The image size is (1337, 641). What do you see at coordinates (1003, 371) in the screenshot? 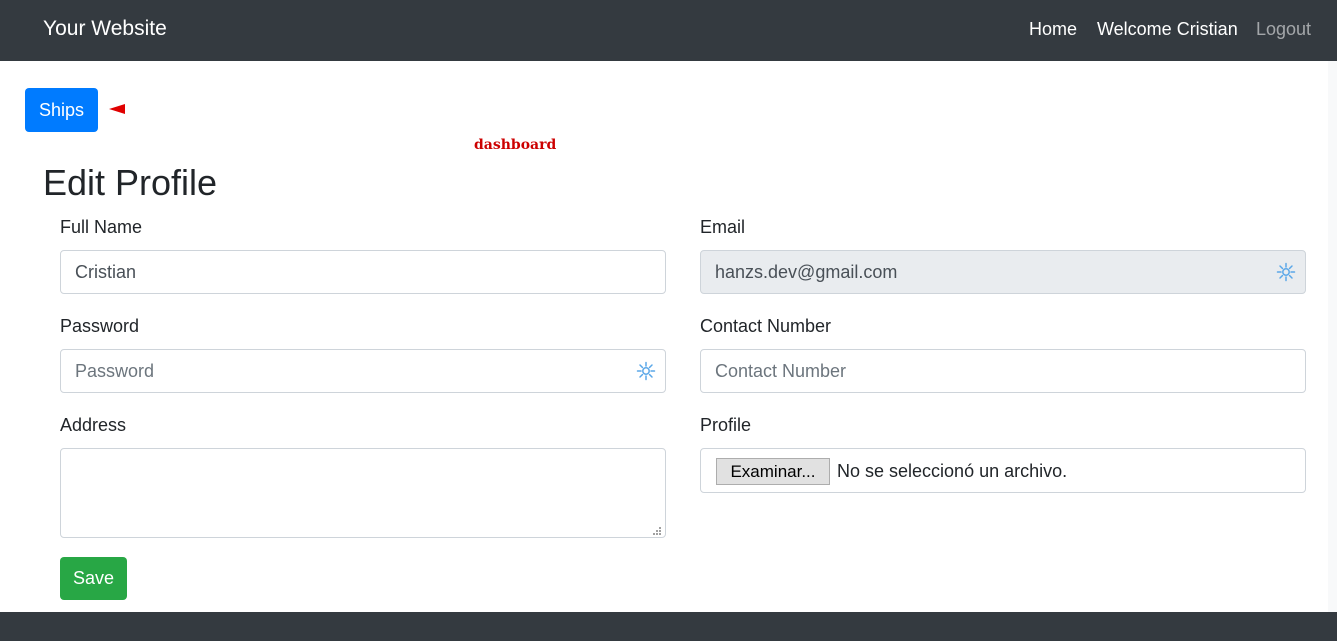
I see `contact-number-input` at bounding box center [1003, 371].